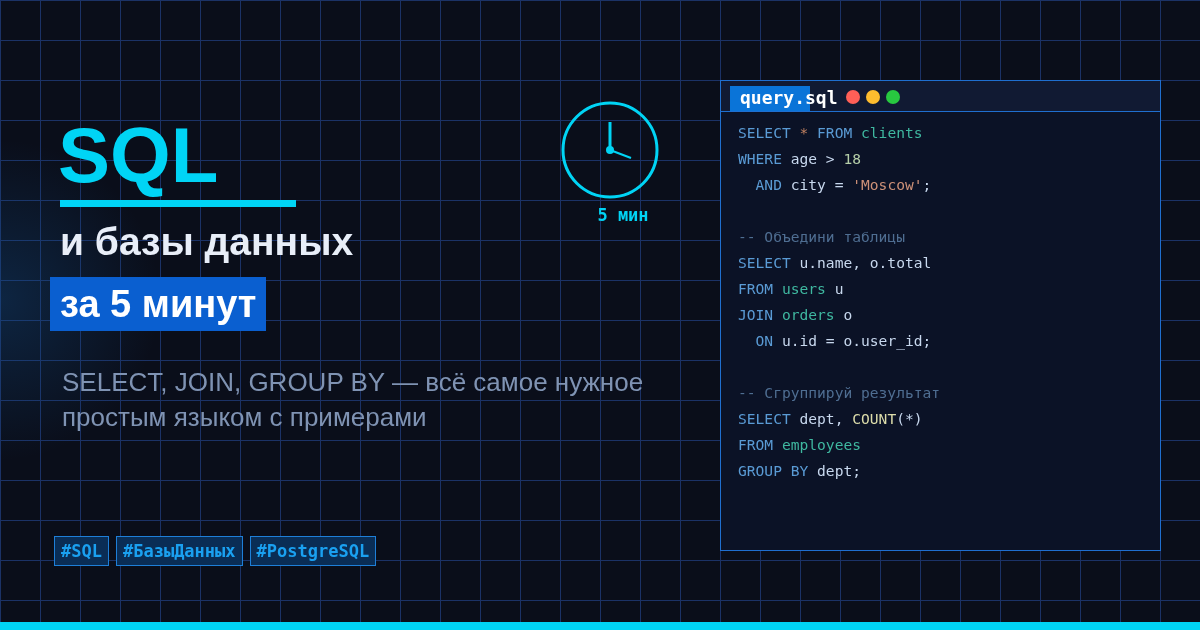 The image size is (1200, 630). Describe the element at coordinates (623, 215) in the screenshot. I see `duration-label: 5 мин` at that location.